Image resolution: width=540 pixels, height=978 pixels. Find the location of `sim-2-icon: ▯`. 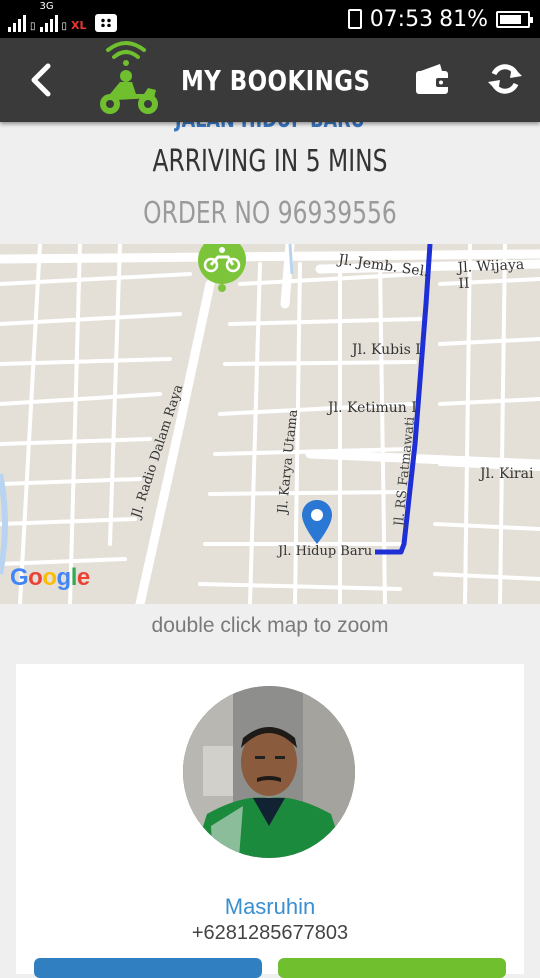

sim-2-icon: ▯ is located at coordinates (64, 26).